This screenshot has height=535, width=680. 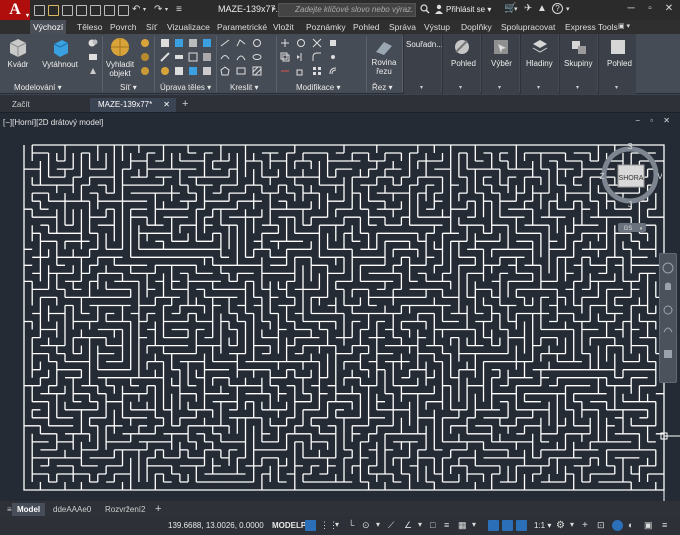 I want to click on orbit-icon, so click(x=668, y=330).